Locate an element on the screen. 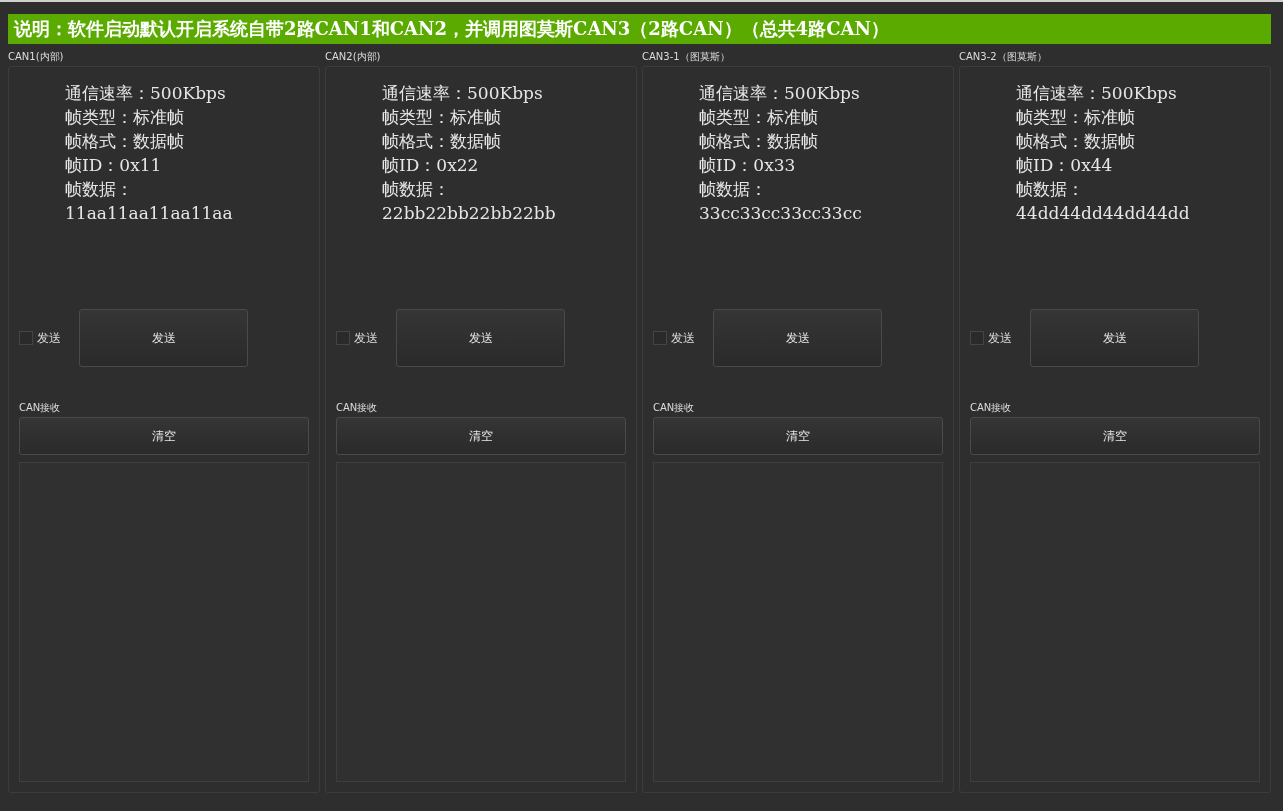  info-text: 帧ID：0x33 is located at coordinates (747, 165).